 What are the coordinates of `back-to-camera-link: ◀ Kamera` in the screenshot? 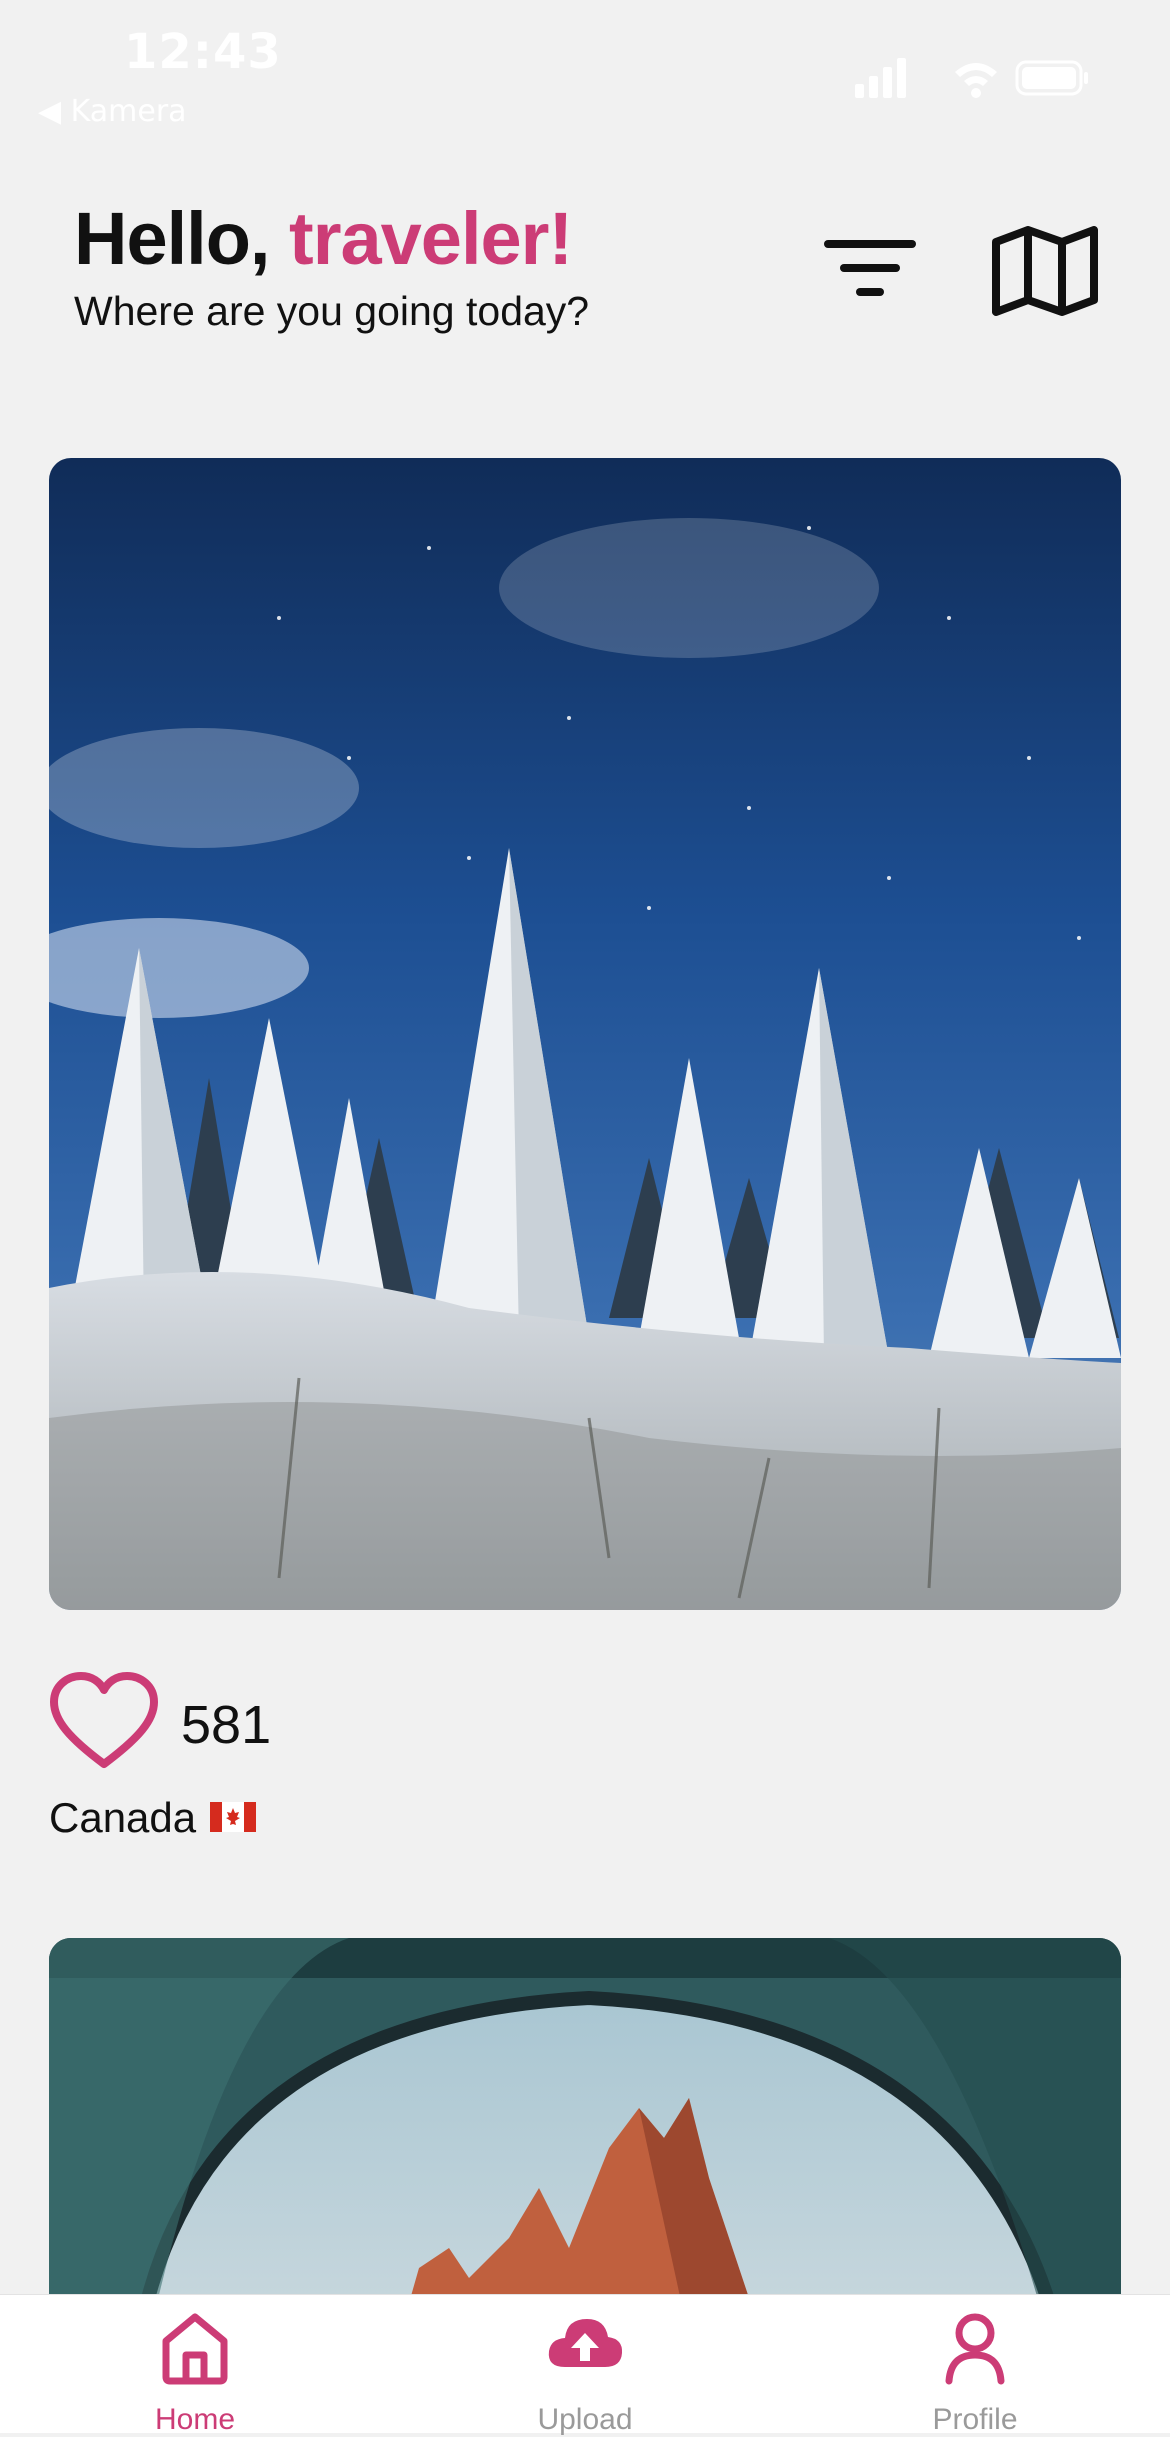 It's located at (112, 111).